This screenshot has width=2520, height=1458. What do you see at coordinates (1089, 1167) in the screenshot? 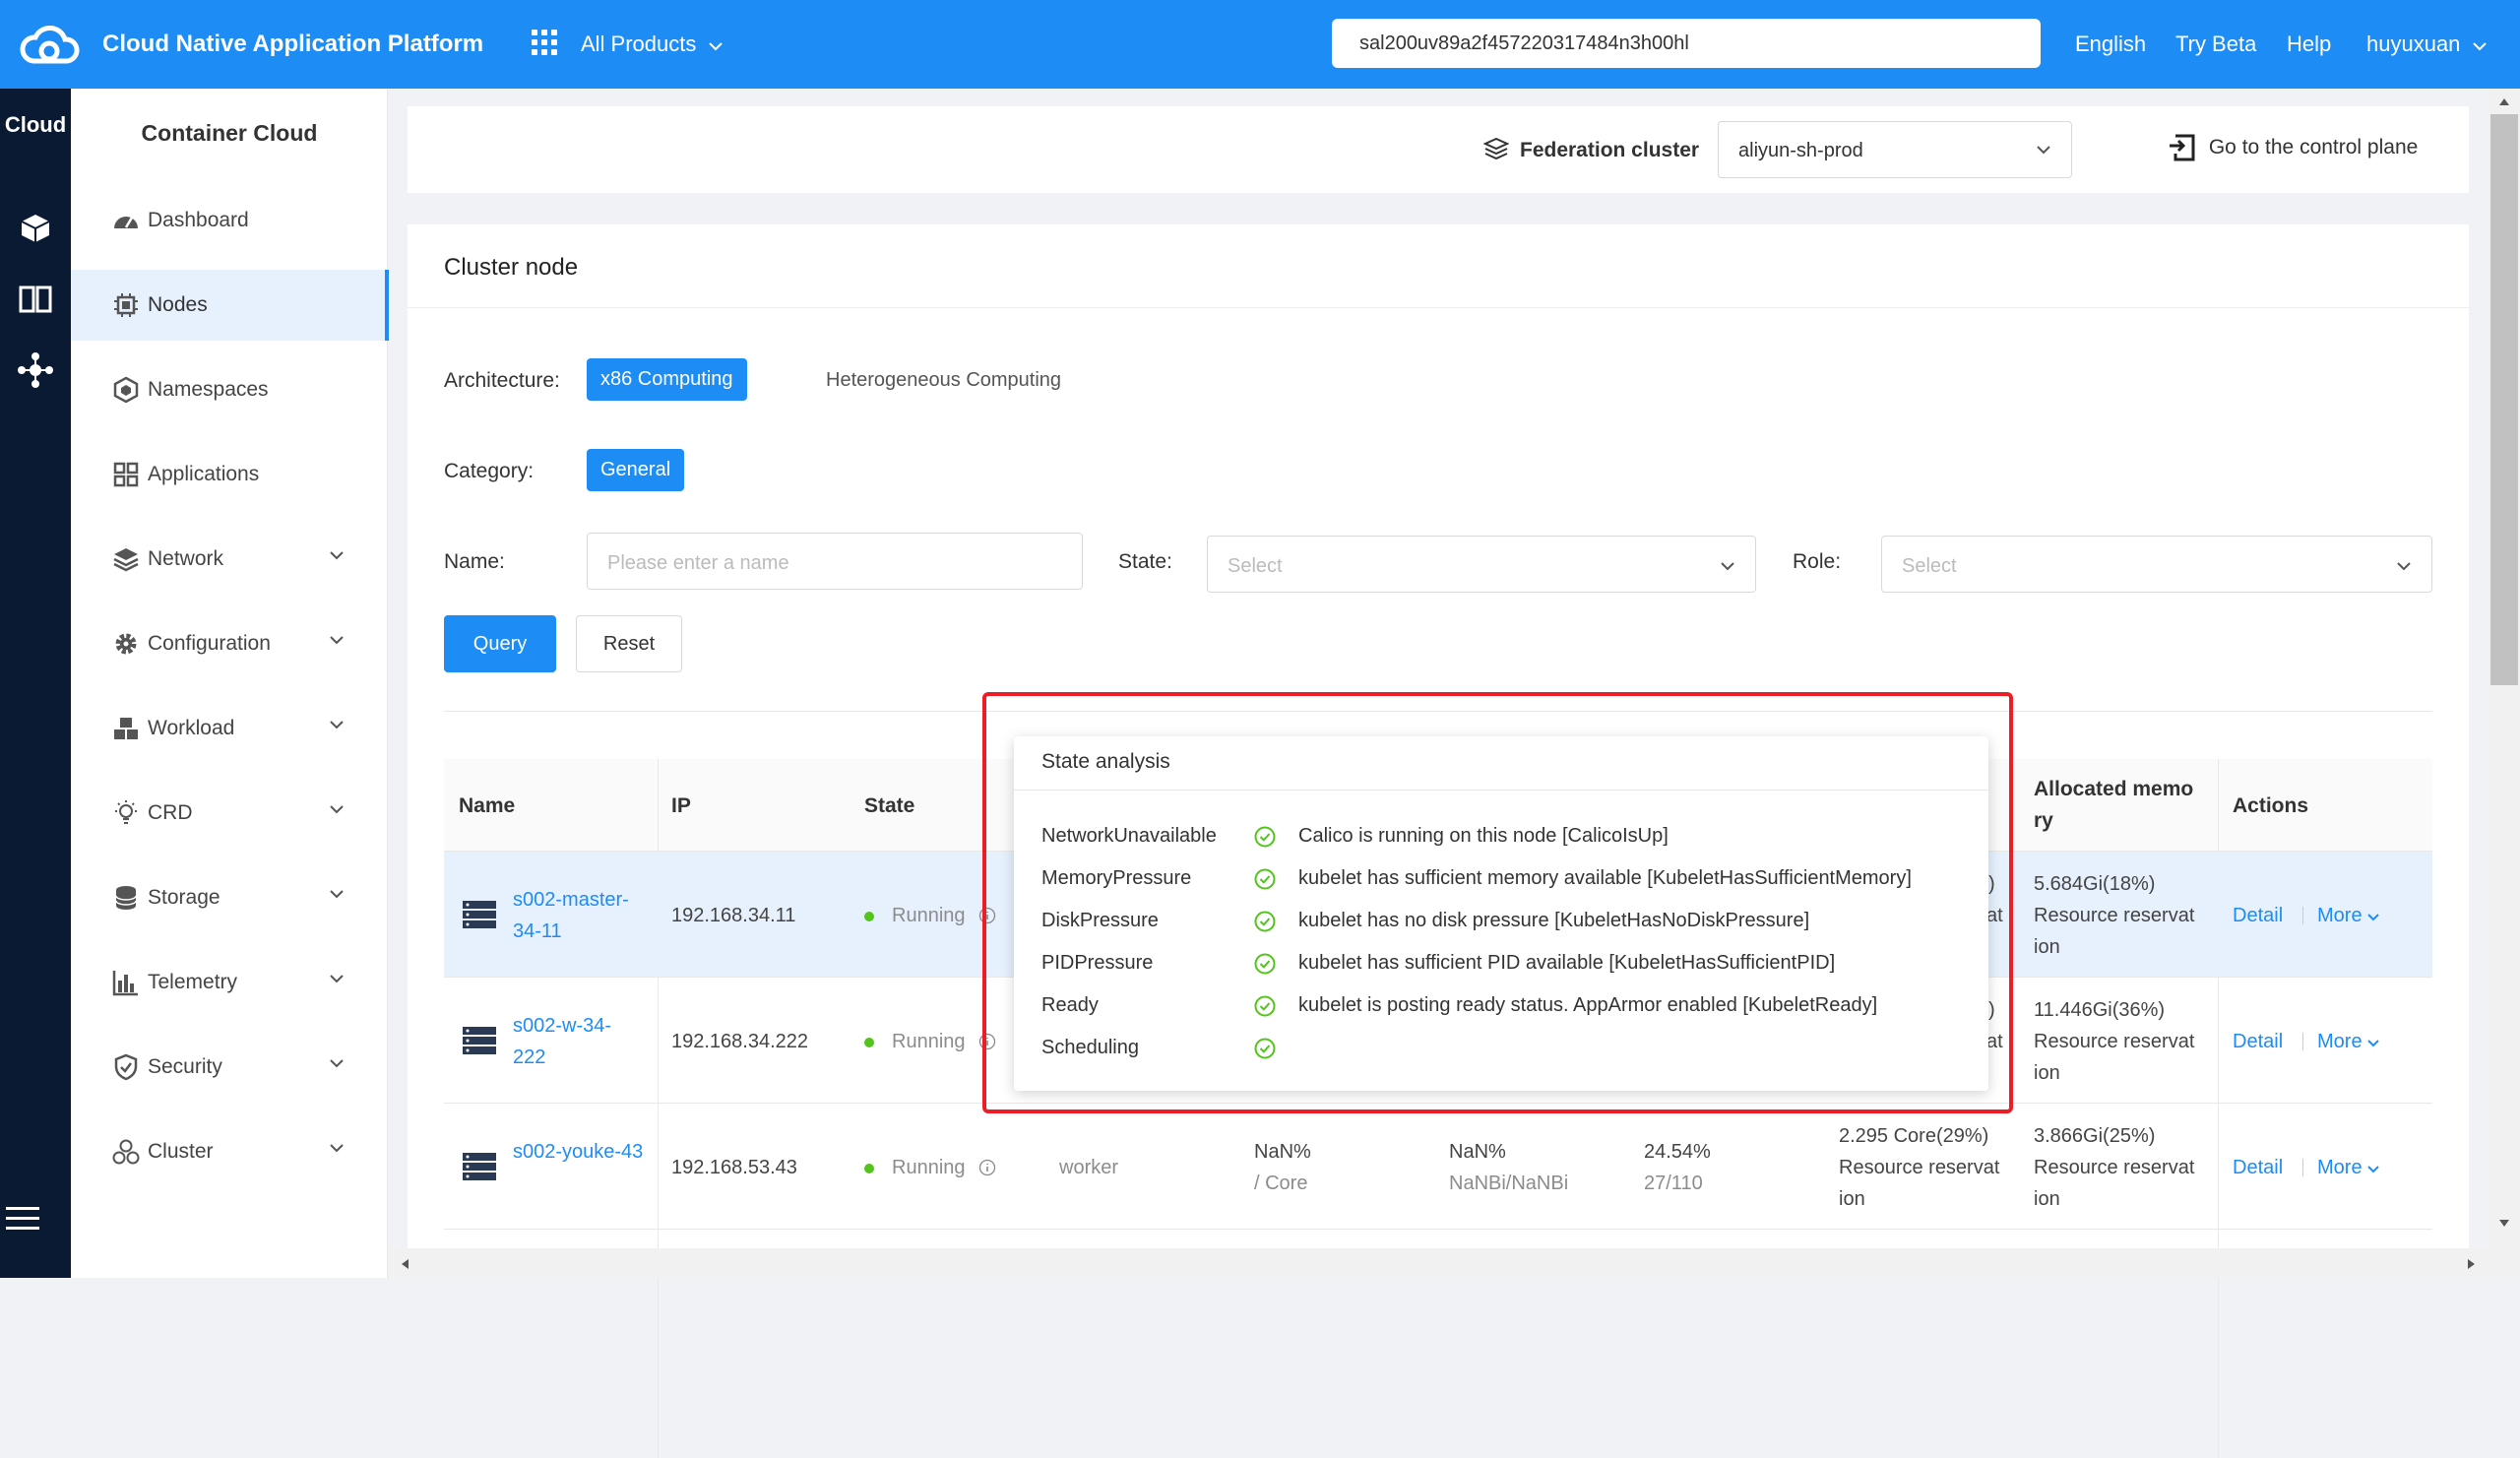
I see `node-role: worker` at bounding box center [1089, 1167].